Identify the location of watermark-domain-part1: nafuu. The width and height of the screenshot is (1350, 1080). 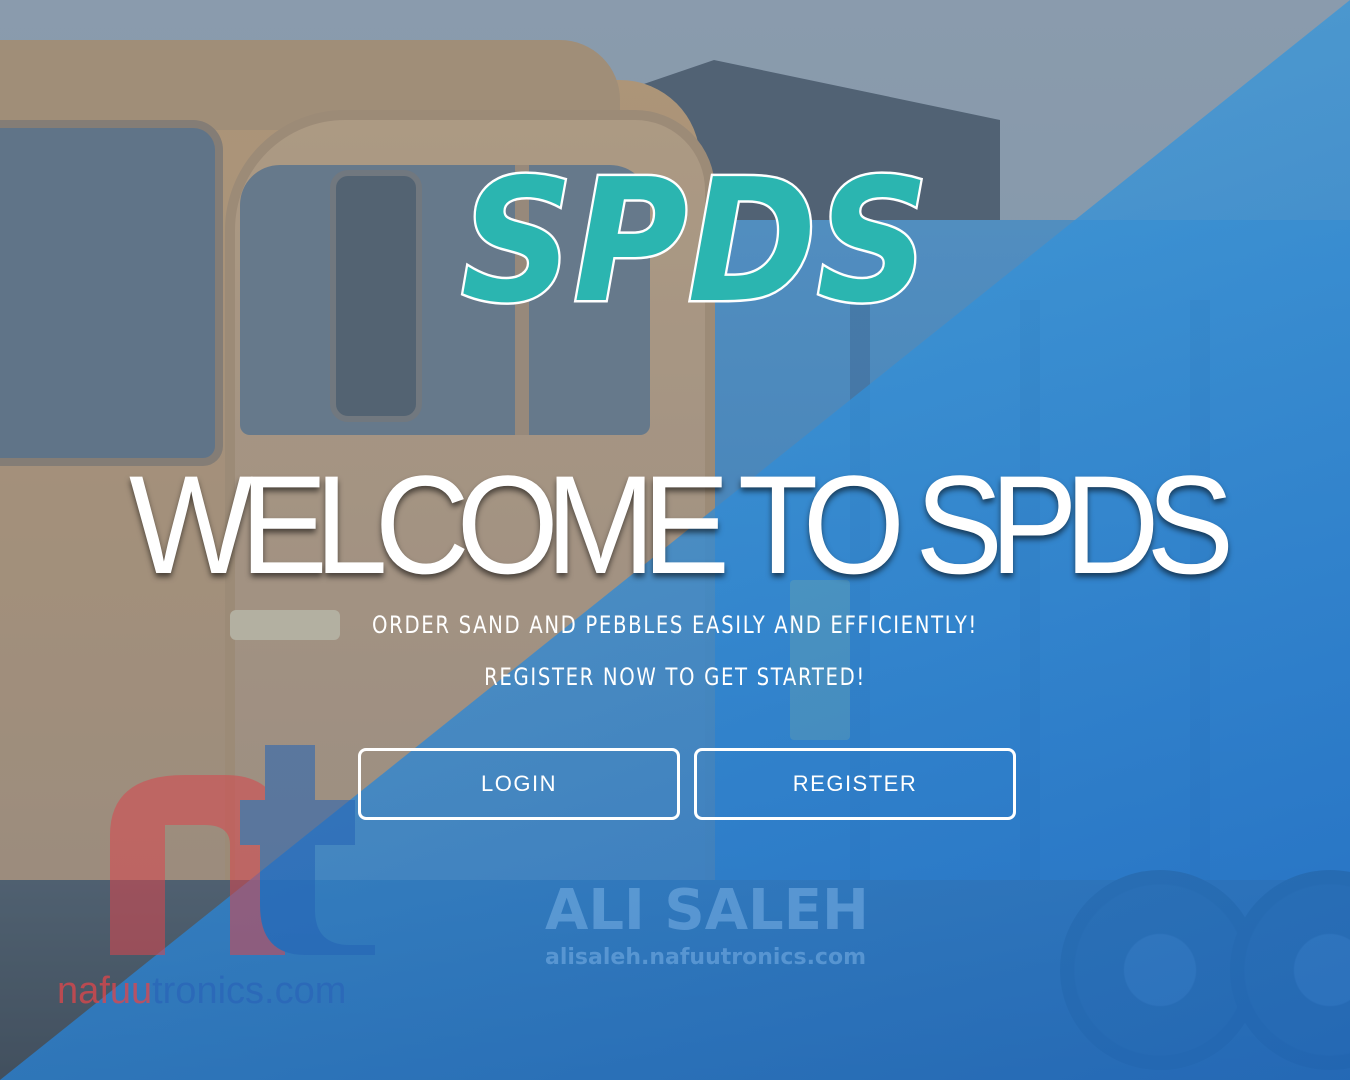
(105, 991).